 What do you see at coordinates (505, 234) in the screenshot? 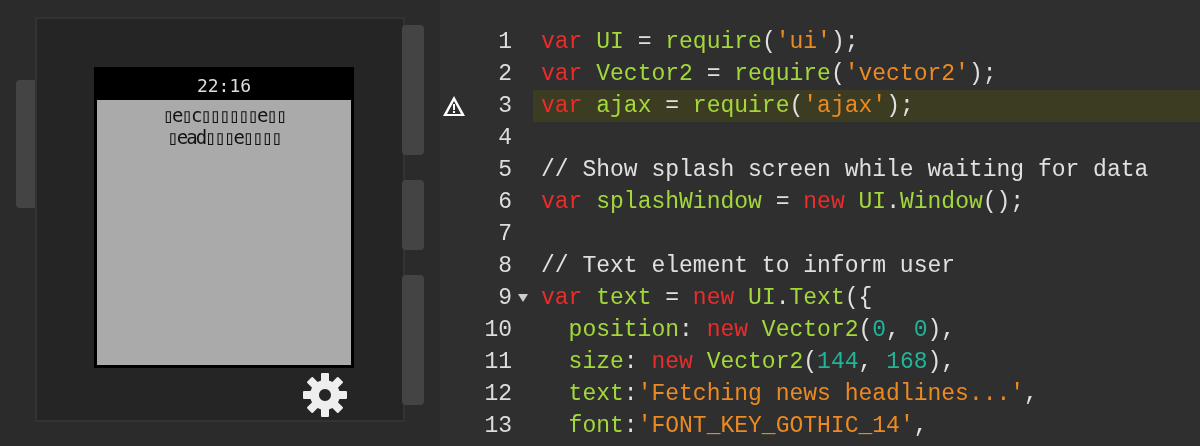
I see `line-number: 7` at bounding box center [505, 234].